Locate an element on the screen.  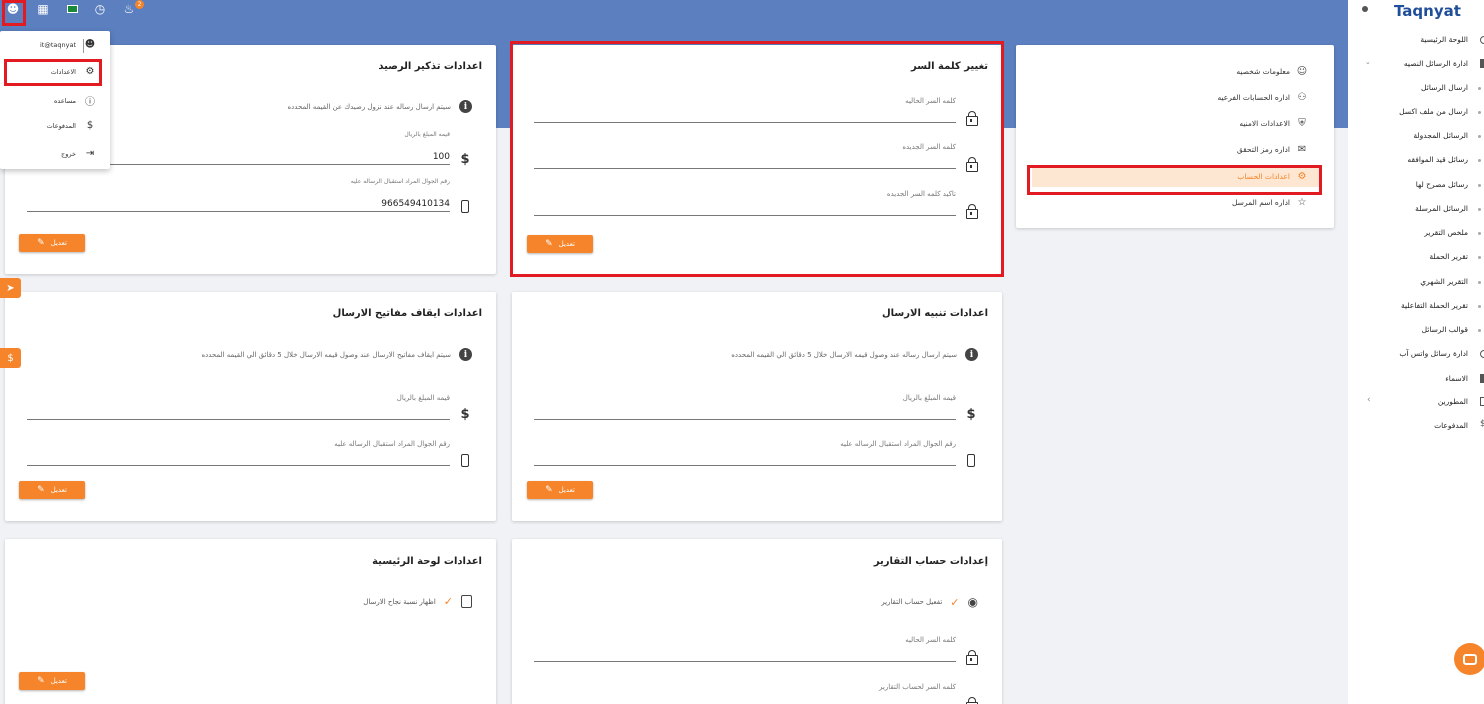
sidebar-item-excel: ارسال من ملف اكسل is located at coordinates (1433, 111).